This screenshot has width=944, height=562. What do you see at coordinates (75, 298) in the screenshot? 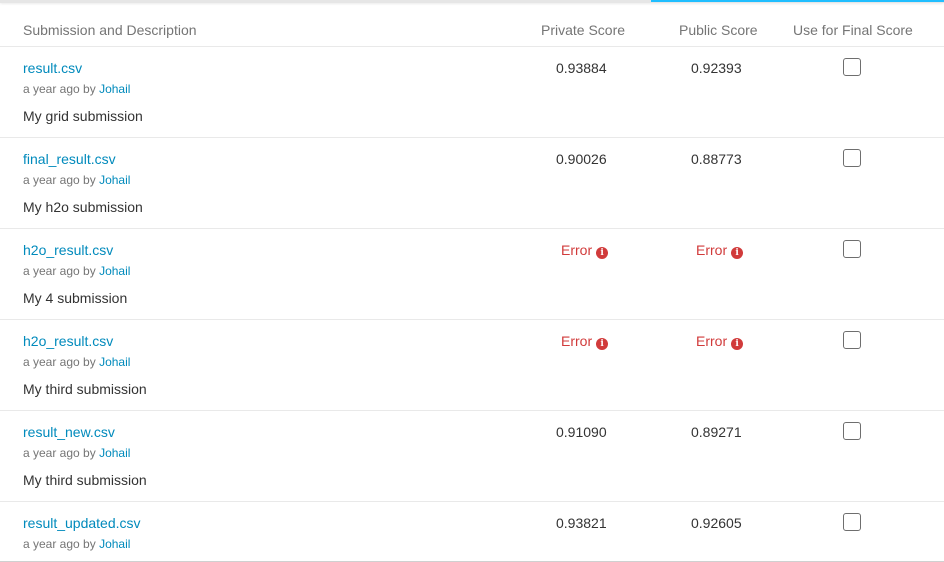
I see `submission-description: My 4 submission` at bounding box center [75, 298].